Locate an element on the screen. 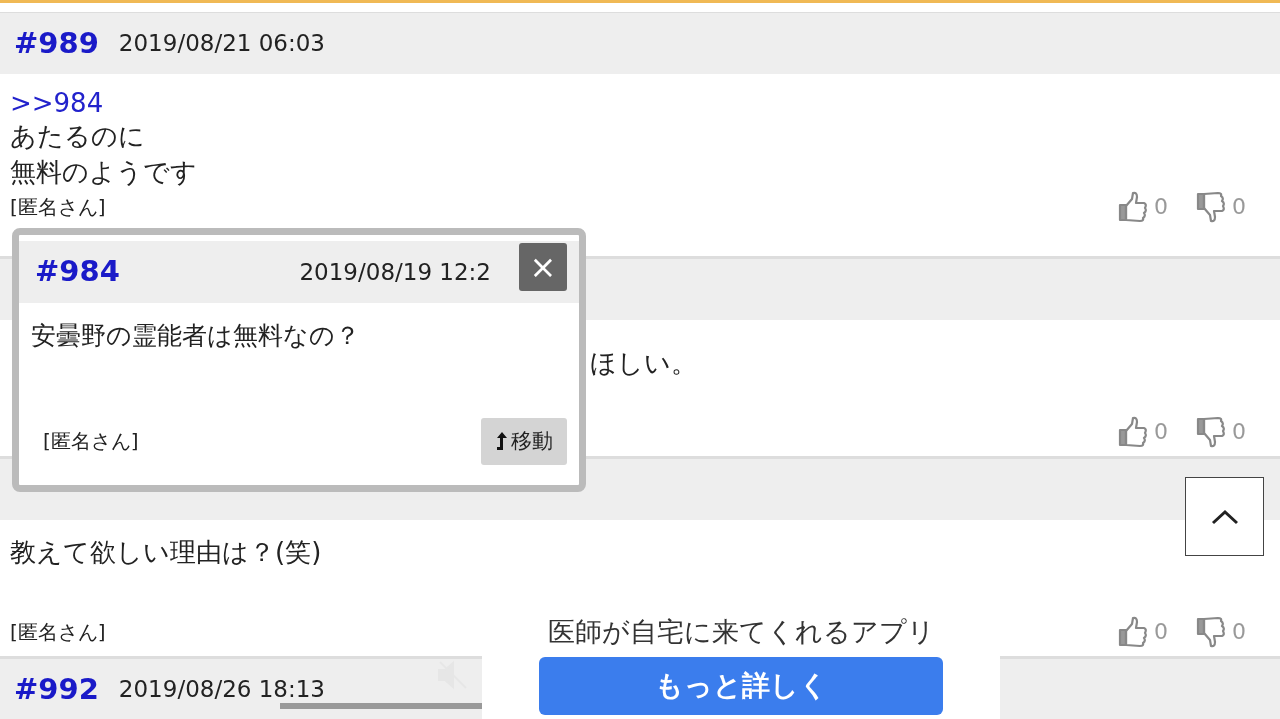  more-details-button: もっと詳しく is located at coordinates (741, 685).